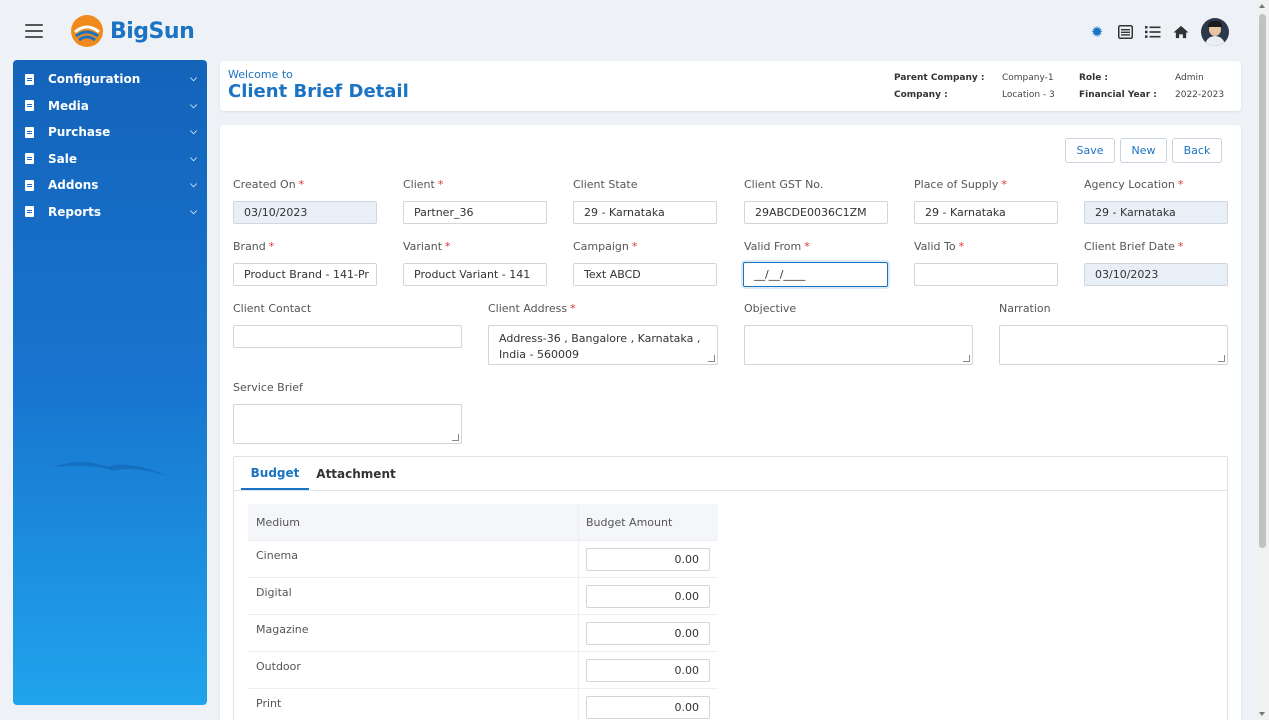  Describe the element at coordinates (110, 159) in the screenshot. I see `sidebar-item-sale: Sale ⌵` at that location.